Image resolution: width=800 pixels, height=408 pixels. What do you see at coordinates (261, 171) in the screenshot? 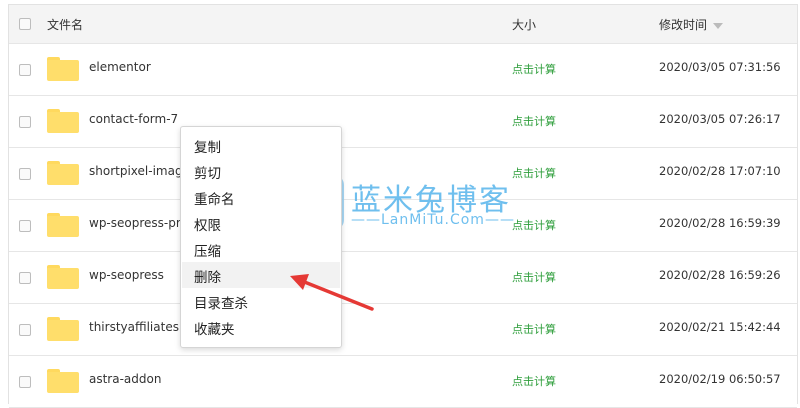
I see `menu-item-cut: 剪切` at bounding box center [261, 171].